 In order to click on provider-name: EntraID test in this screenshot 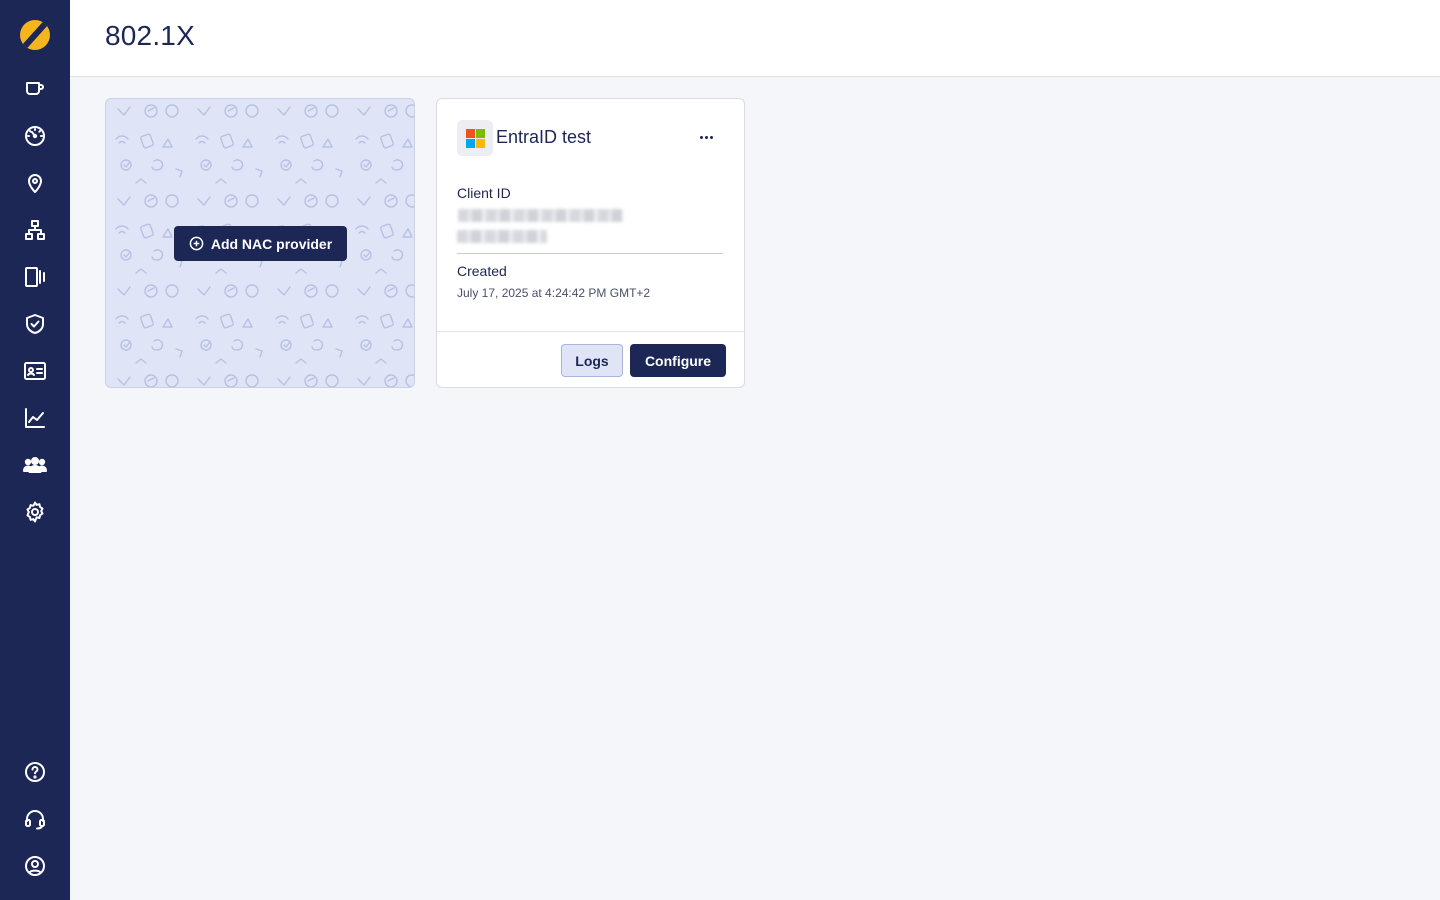, I will do `click(544, 137)`.